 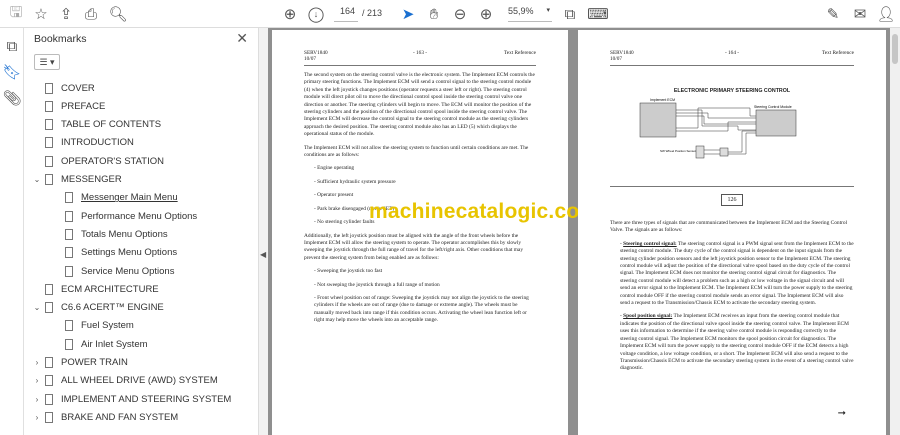 I want to click on header-center: - 164 -, so click(x=732, y=53).